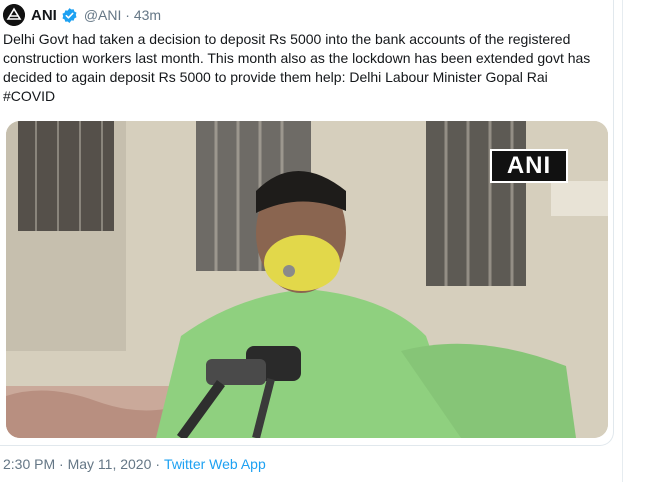 This screenshot has width=650, height=482. Describe the element at coordinates (103, 15) in the screenshot. I see `handle-text: @ANI` at that location.